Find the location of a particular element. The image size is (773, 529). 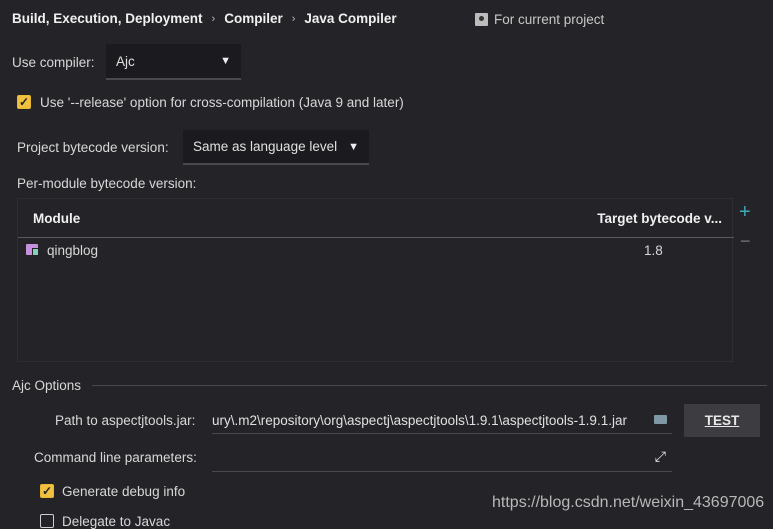

table-row: qingblog 1.8 is located at coordinates (375, 251).